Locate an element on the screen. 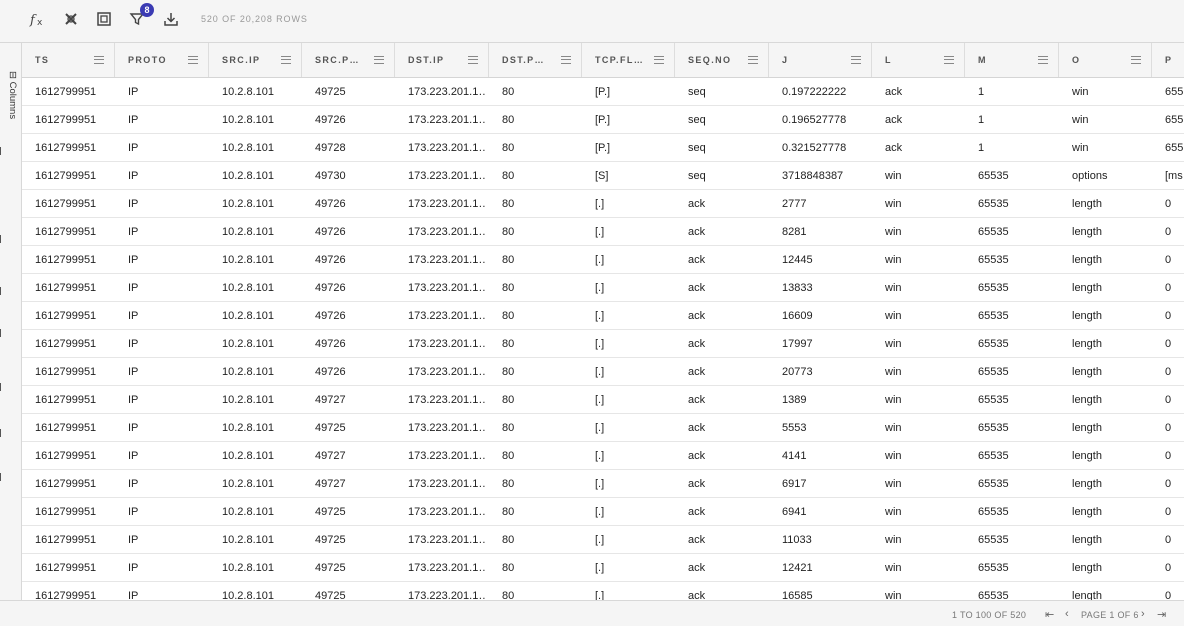 This screenshot has width=1184, height=626. table-cell: 49727 is located at coordinates (330, 484).